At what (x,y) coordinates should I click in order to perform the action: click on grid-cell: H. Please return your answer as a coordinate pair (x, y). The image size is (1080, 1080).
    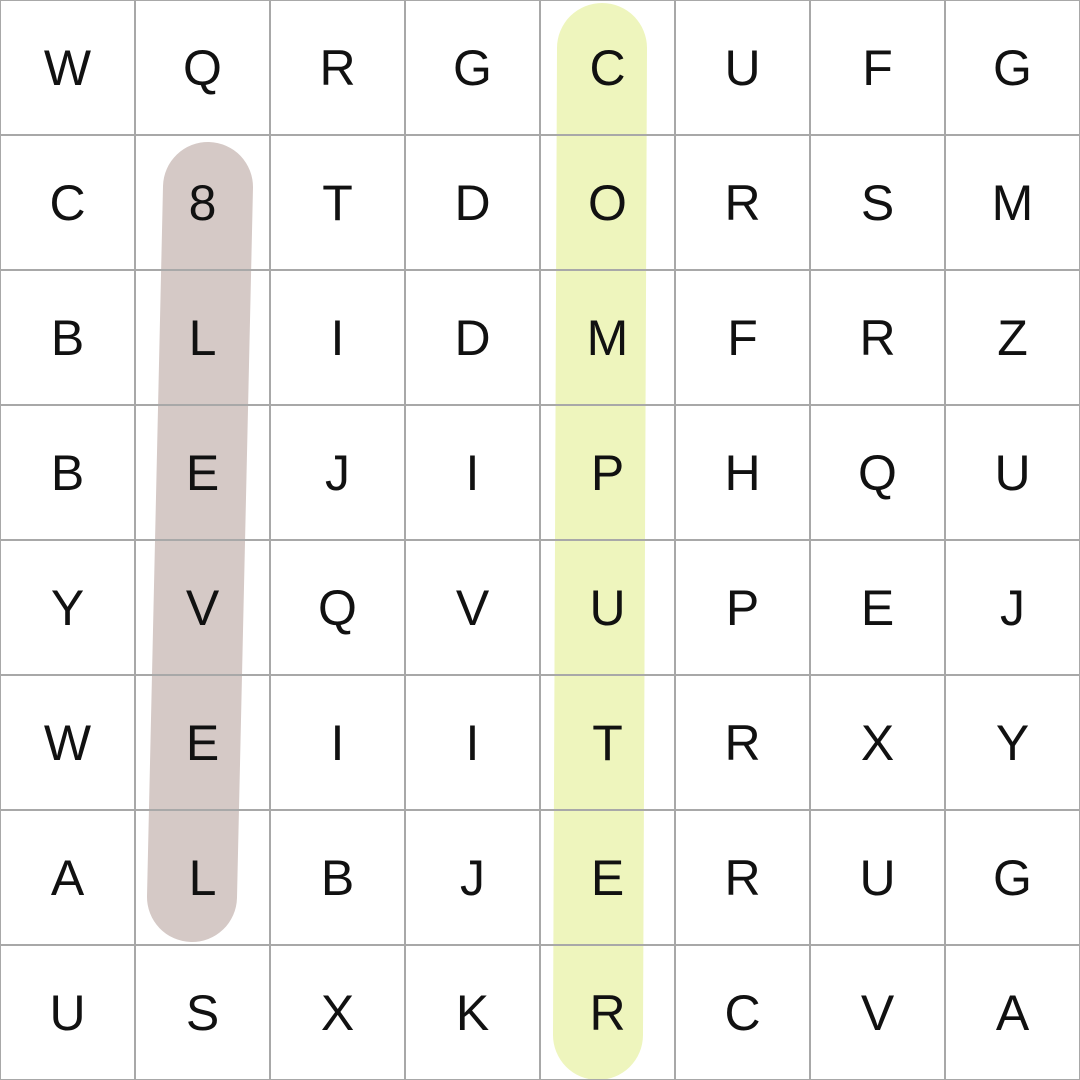
    Looking at the image, I should click on (743, 473).